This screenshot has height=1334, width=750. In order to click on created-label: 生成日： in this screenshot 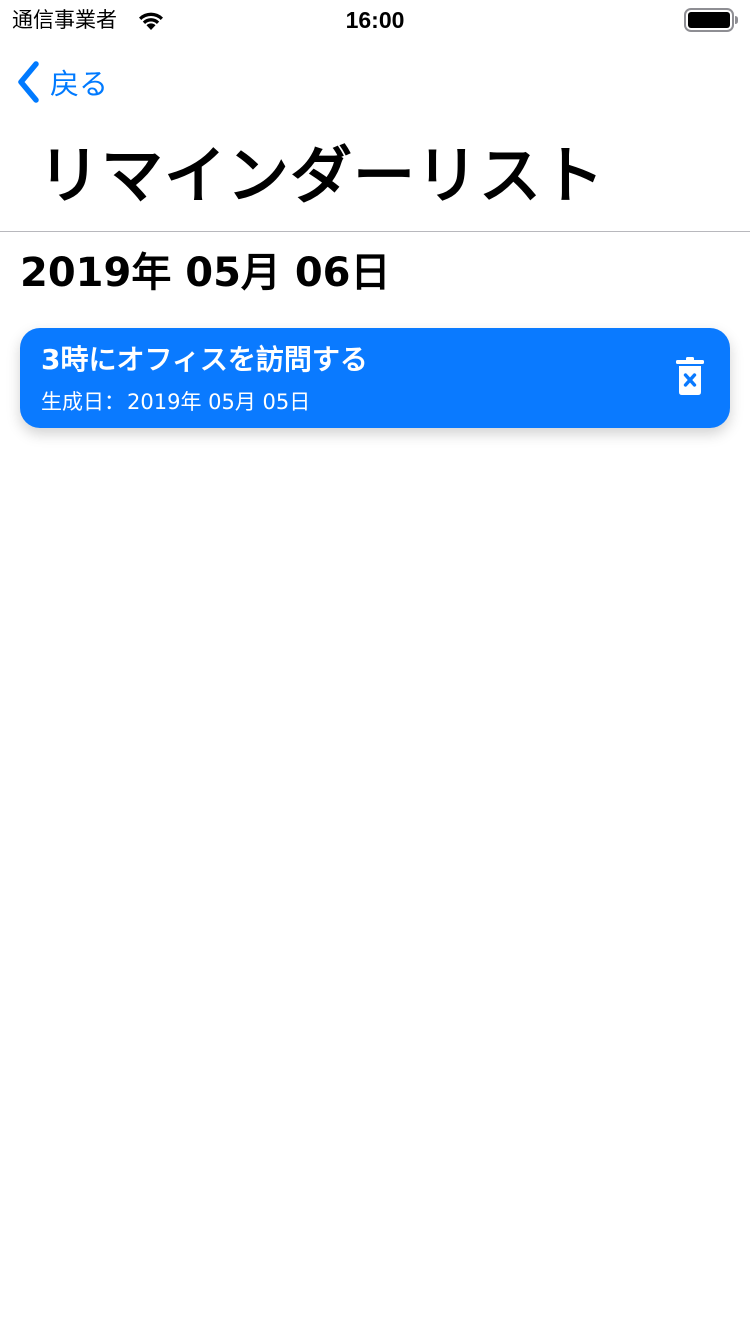, I will do `click(83, 402)`.